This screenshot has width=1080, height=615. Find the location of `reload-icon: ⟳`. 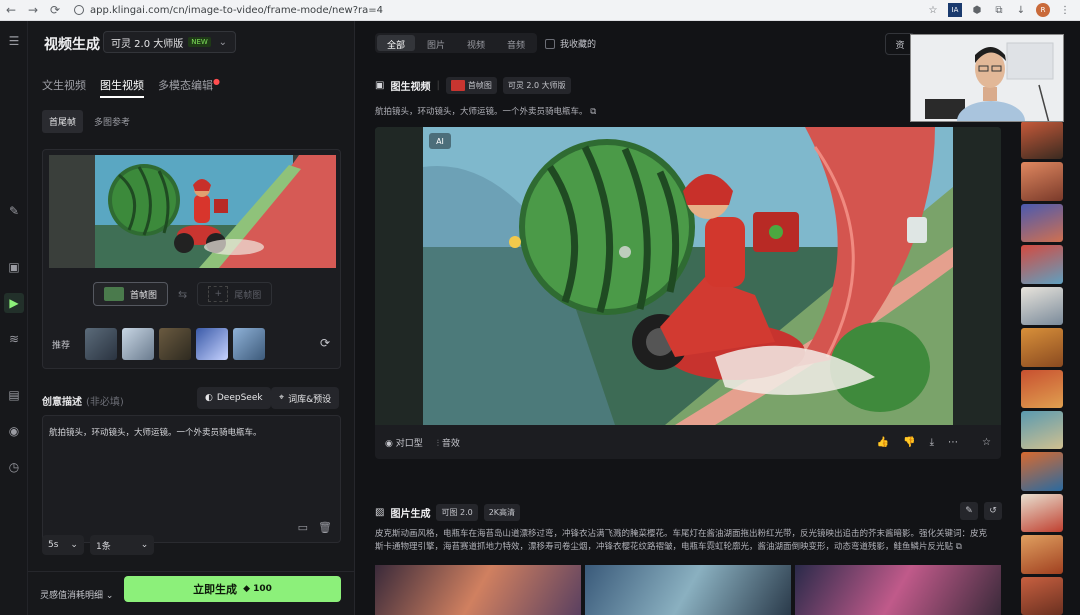

reload-icon: ⟳ is located at coordinates (55, 10).